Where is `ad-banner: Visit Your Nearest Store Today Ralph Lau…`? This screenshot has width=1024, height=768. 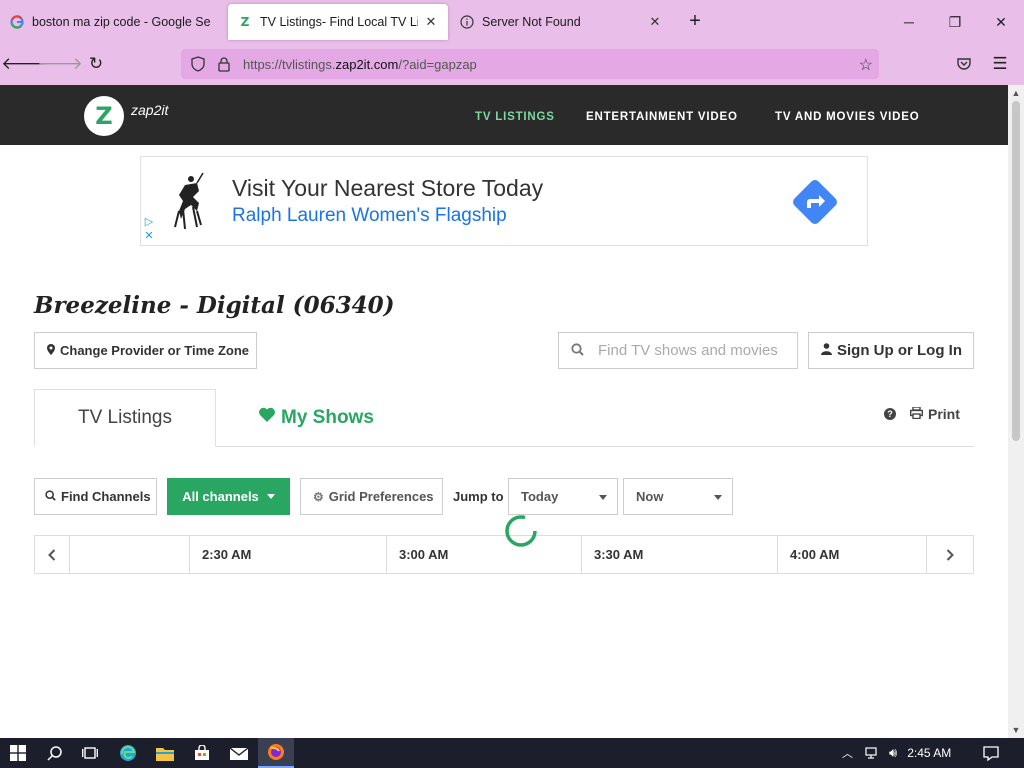 ad-banner: Visit Your Nearest Store Today Ralph Lau… is located at coordinates (504, 201).